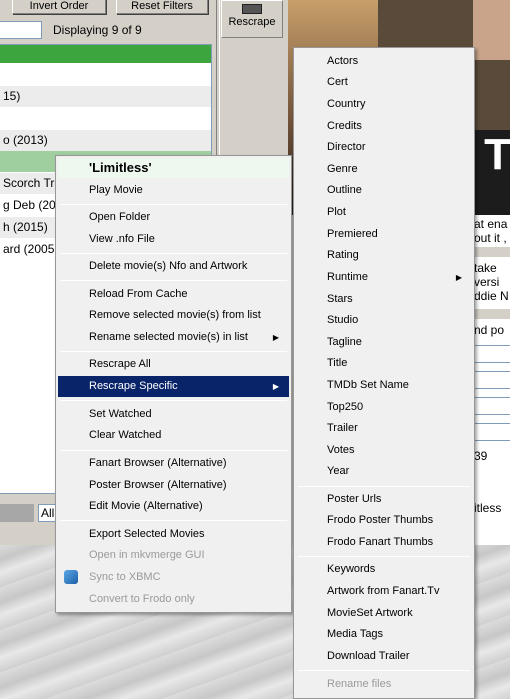 The image size is (510, 699). Describe the element at coordinates (384, 342) in the screenshot. I see `submenu-item-tagline: Tagline` at that location.